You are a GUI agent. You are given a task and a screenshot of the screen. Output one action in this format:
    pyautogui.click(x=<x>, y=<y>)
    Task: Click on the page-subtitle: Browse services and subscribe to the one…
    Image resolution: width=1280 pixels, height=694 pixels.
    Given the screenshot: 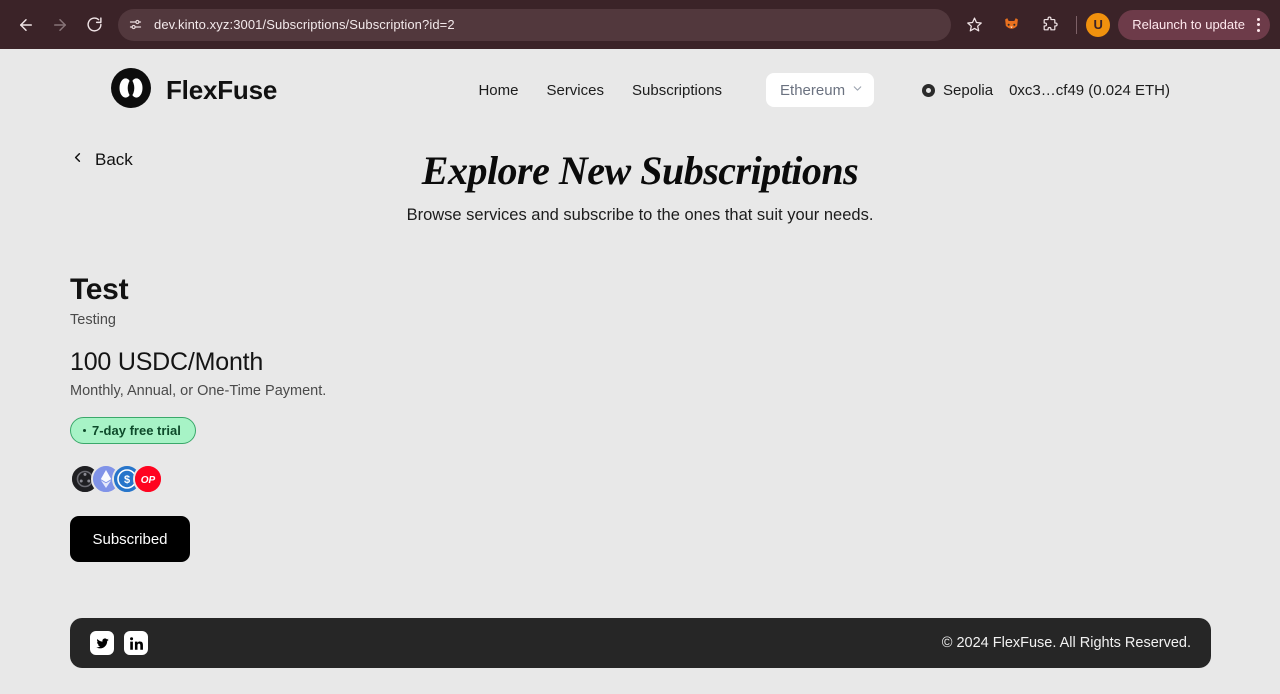 What is the action you would take?
    pyautogui.click(x=640, y=215)
    